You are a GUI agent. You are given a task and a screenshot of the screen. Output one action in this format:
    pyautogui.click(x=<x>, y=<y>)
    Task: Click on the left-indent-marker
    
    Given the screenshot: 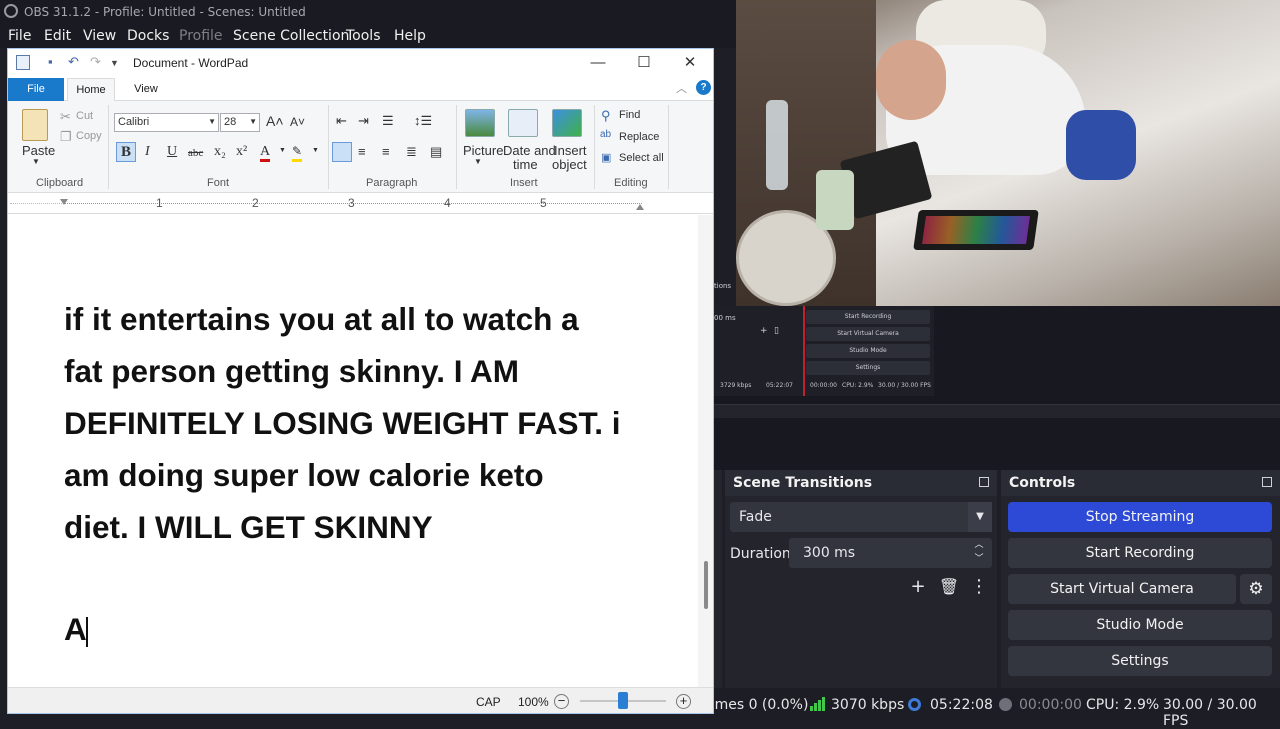 What is the action you would take?
    pyautogui.click(x=64, y=202)
    